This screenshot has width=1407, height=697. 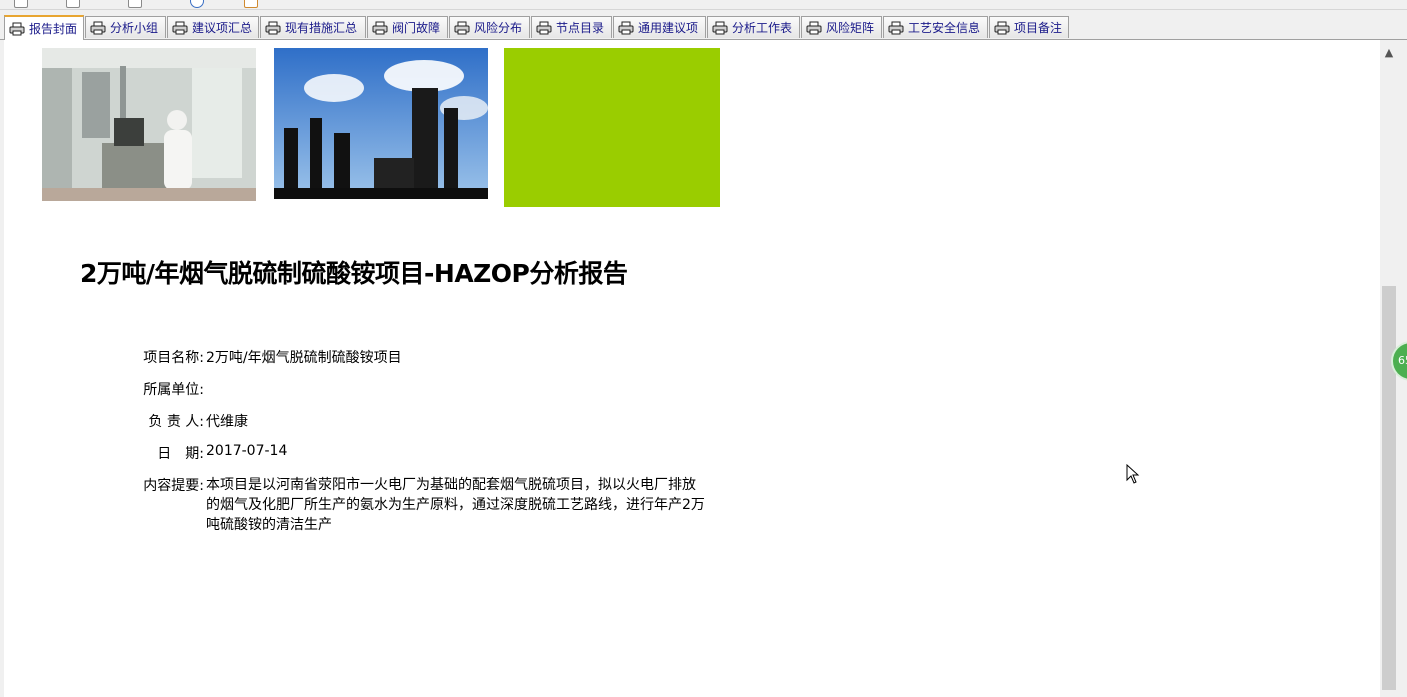 I want to click on owner-value: 代维康, so click(x=227, y=422).